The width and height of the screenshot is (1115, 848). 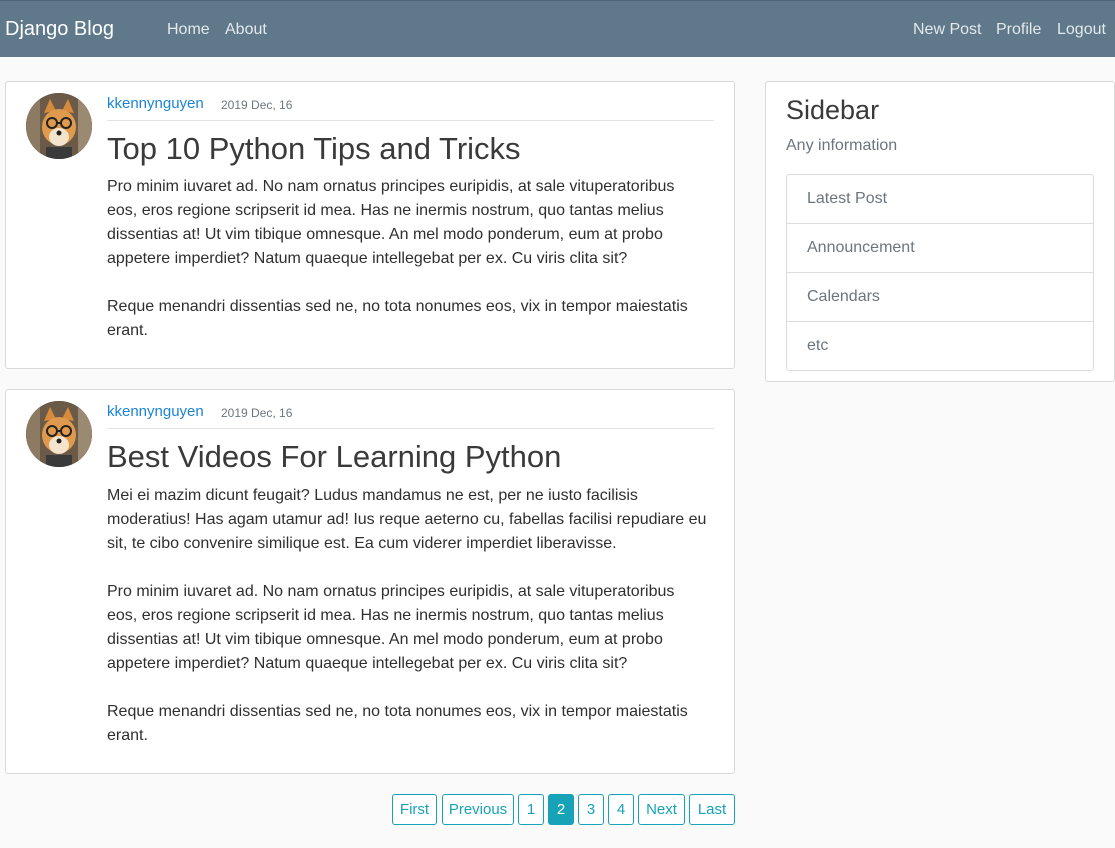 What do you see at coordinates (940, 297) in the screenshot?
I see `sidebar-item-calendars: Calendars` at bounding box center [940, 297].